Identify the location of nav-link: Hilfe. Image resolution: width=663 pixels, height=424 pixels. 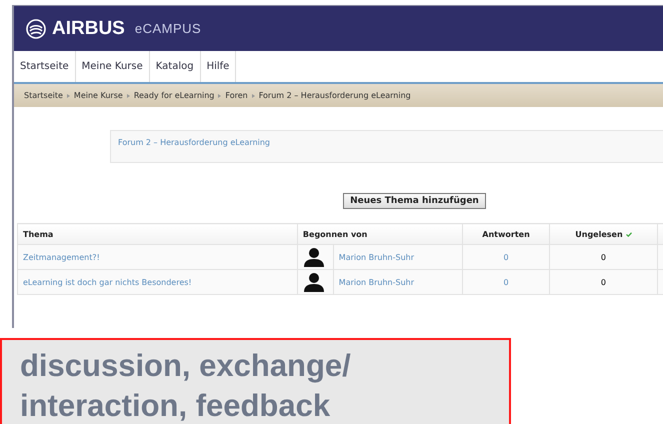
(218, 66).